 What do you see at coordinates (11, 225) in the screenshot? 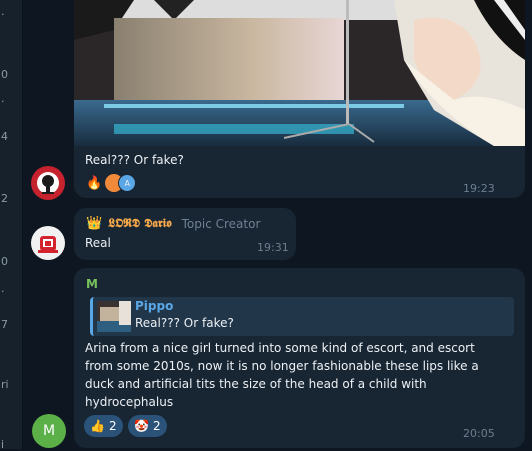
I see `chat-list-edge: · 0 · 4 2 0 · 7 ri i` at bounding box center [11, 225].